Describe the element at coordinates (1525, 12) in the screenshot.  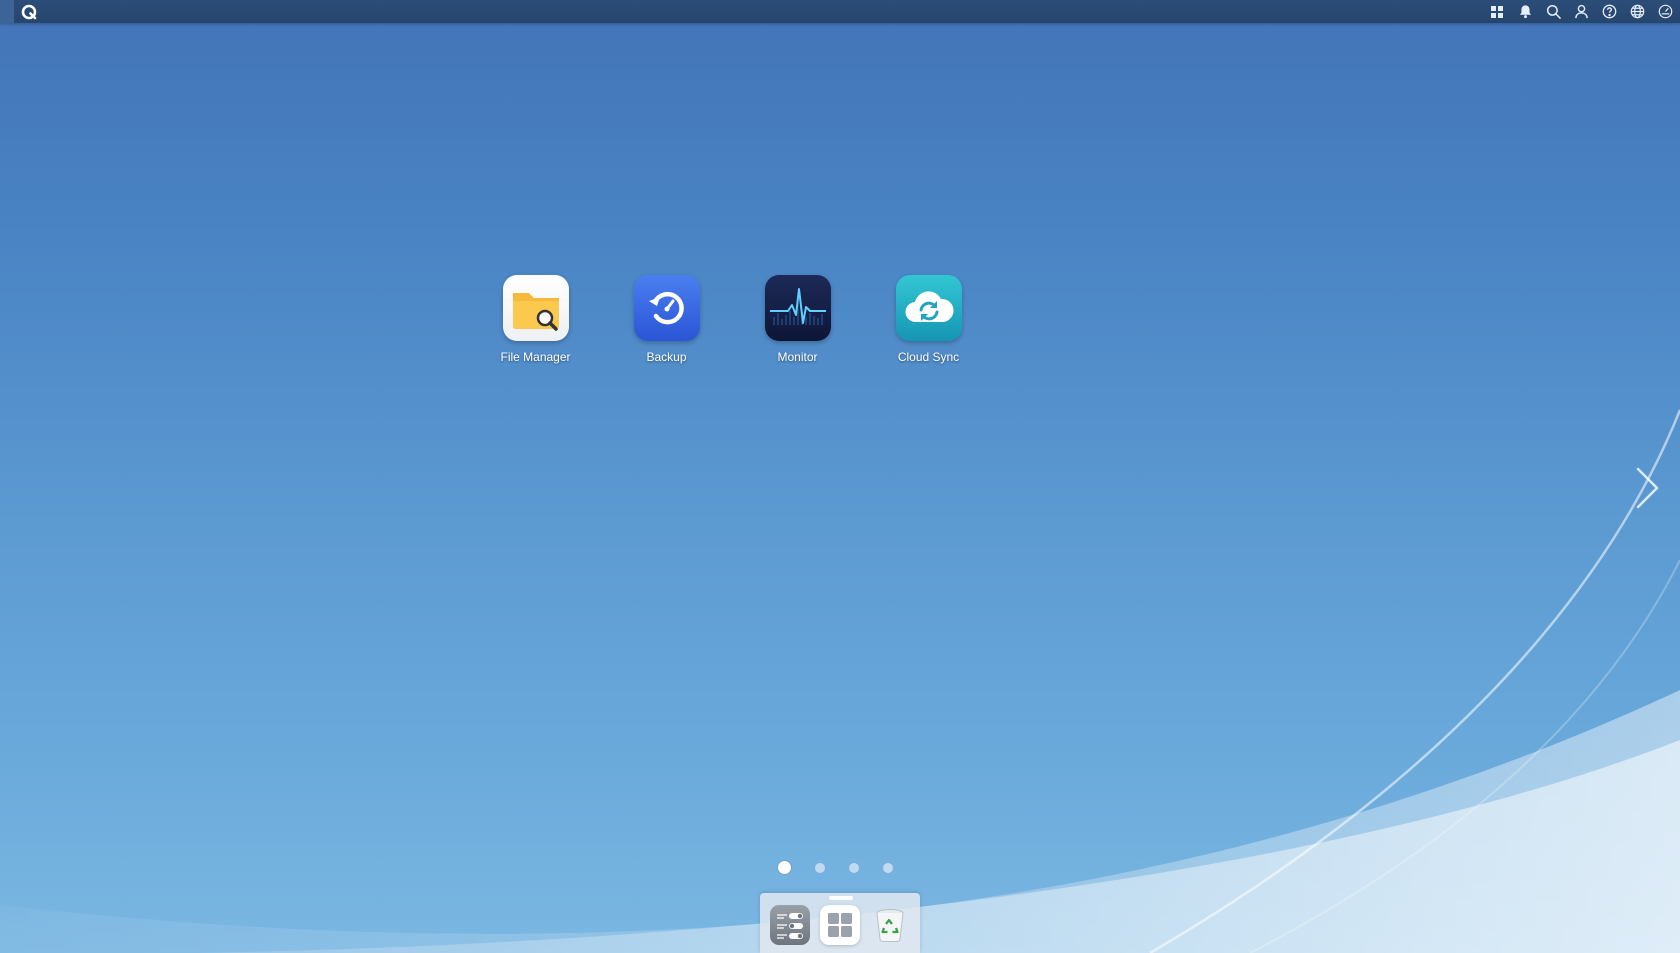
I see `bell-icon` at that location.